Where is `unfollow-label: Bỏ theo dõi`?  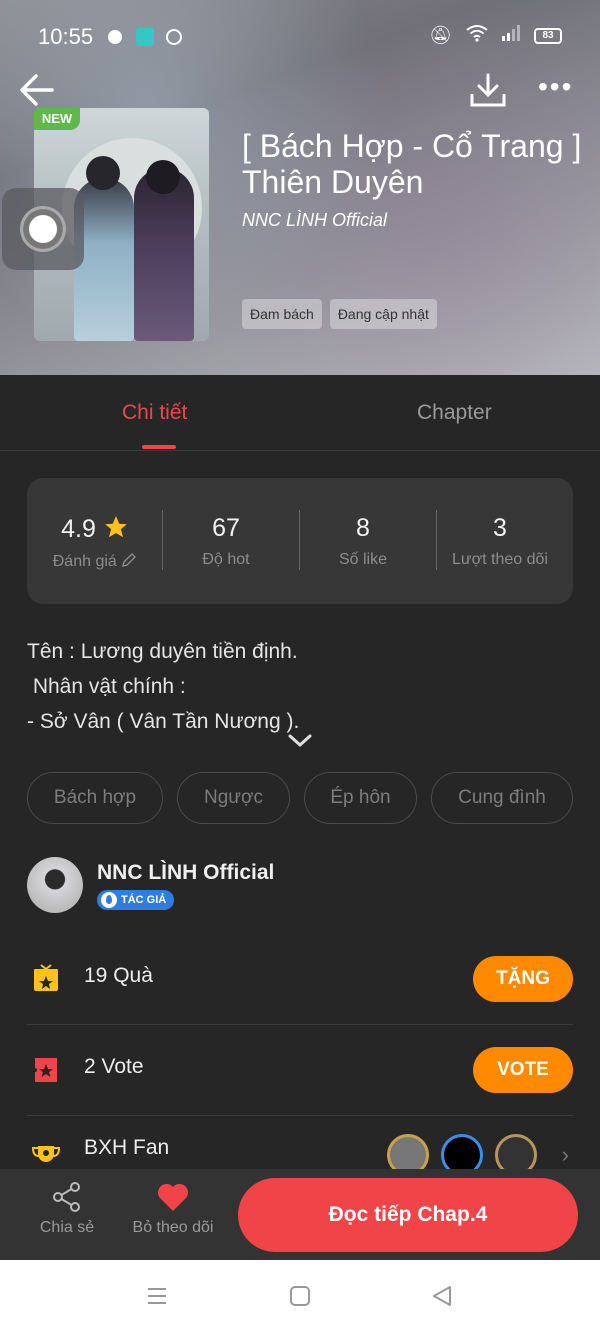
unfollow-label: Bỏ theo dõi is located at coordinates (173, 1227).